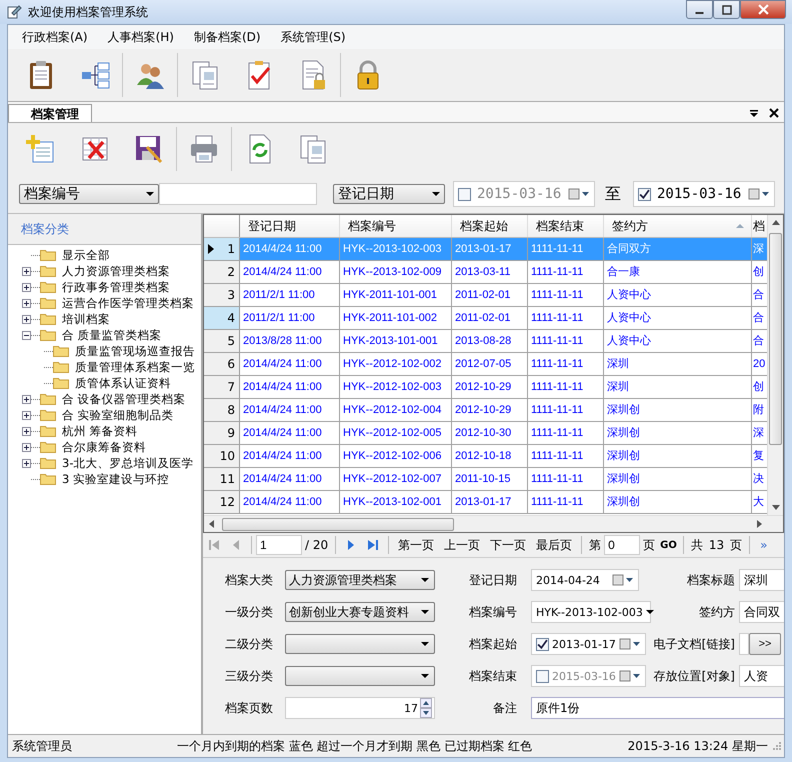  I want to click on row-header: 4, so click(222, 318).